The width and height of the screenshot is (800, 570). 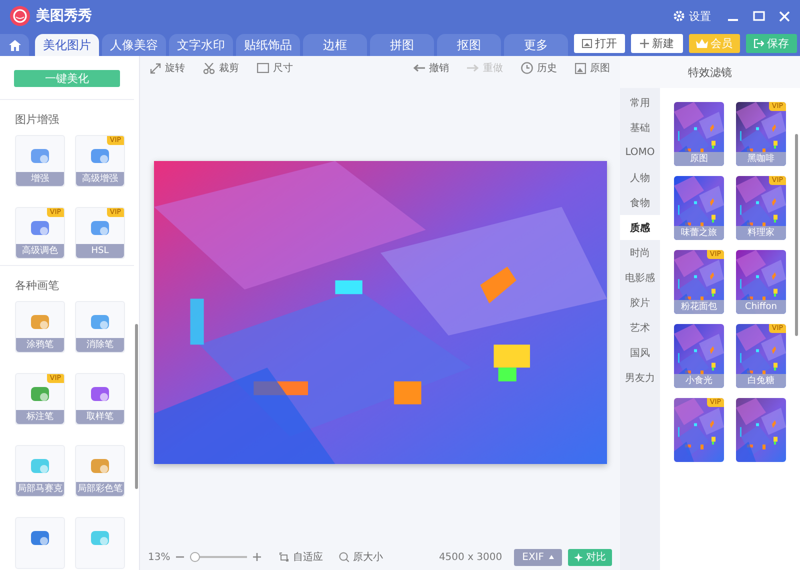 What do you see at coordinates (134, 45) in the screenshot?
I see `nav-tab: 人像美容` at bounding box center [134, 45].